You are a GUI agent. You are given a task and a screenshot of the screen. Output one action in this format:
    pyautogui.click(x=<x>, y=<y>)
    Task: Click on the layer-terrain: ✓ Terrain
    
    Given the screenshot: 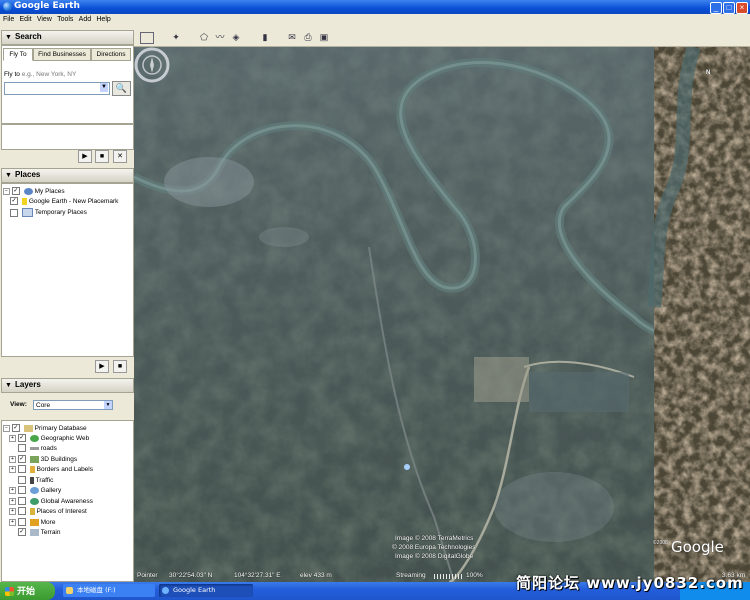 What is the action you would take?
    pyautogui.click(x=35, y=533)
    